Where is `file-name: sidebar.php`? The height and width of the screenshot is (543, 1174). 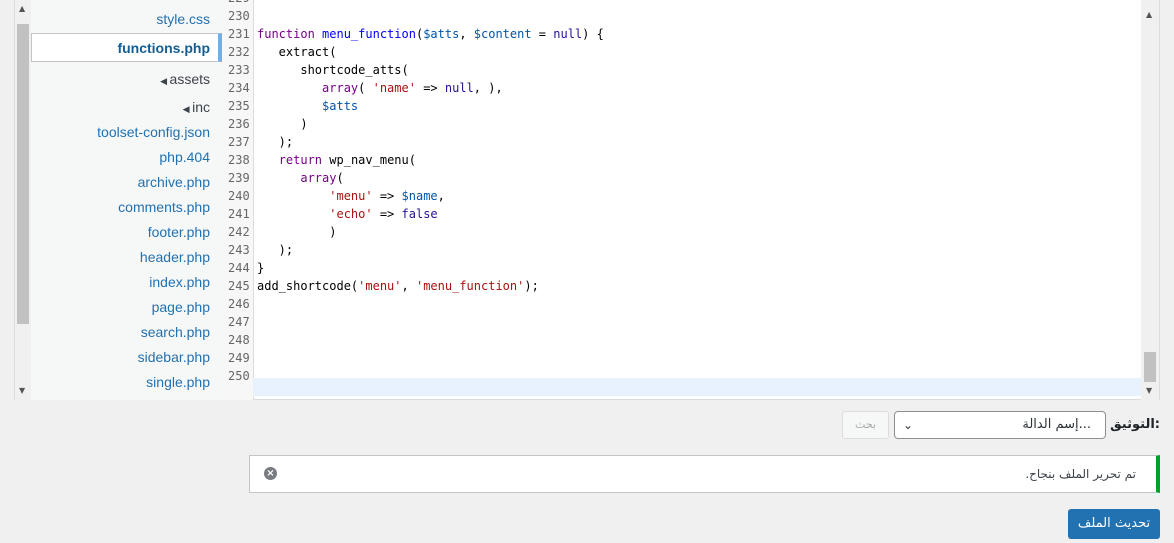 file-name: sidebar.php is located at coordinates (173, 357).